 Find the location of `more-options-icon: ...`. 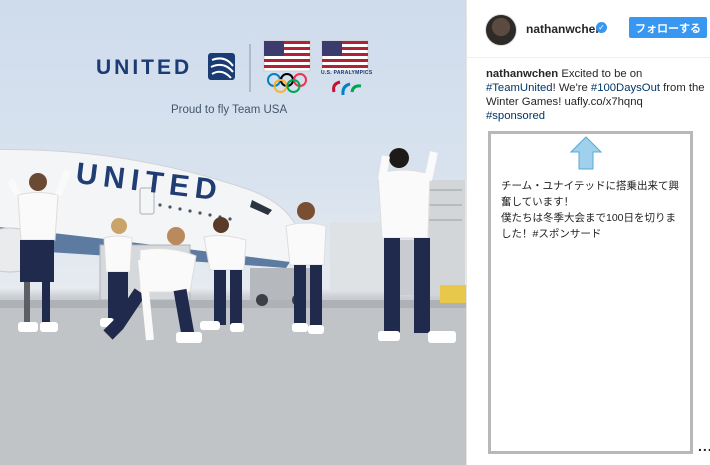

more-options-icon: ... is located at coordinates (704, 446).